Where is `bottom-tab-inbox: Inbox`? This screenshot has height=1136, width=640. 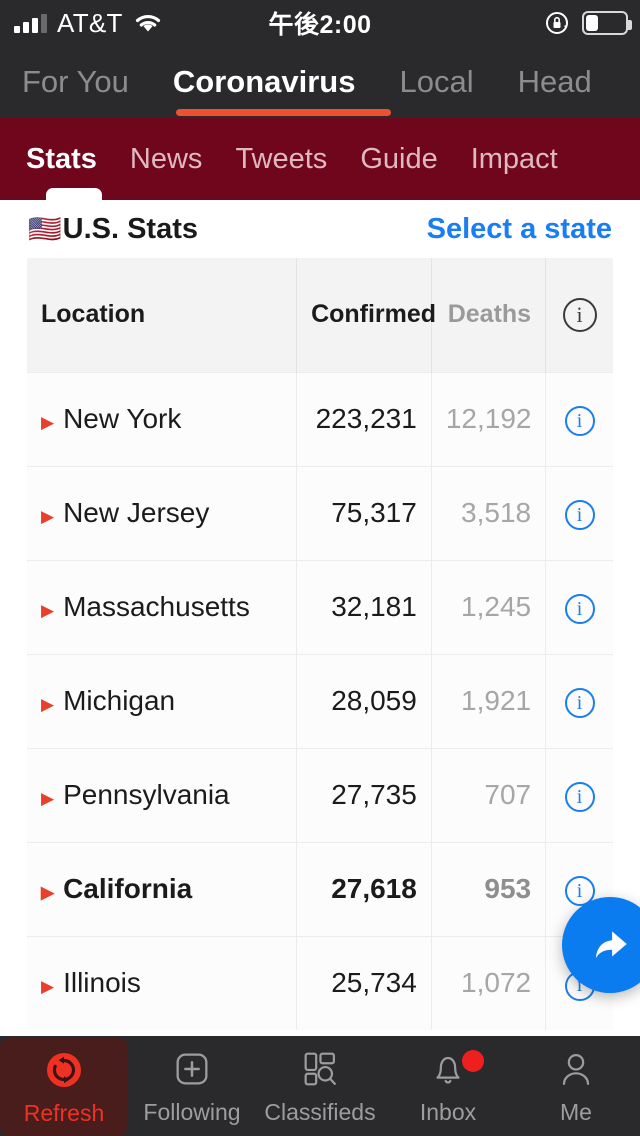 bottom-tab-inbox: Inbox is located at coordinates (448, 1086).